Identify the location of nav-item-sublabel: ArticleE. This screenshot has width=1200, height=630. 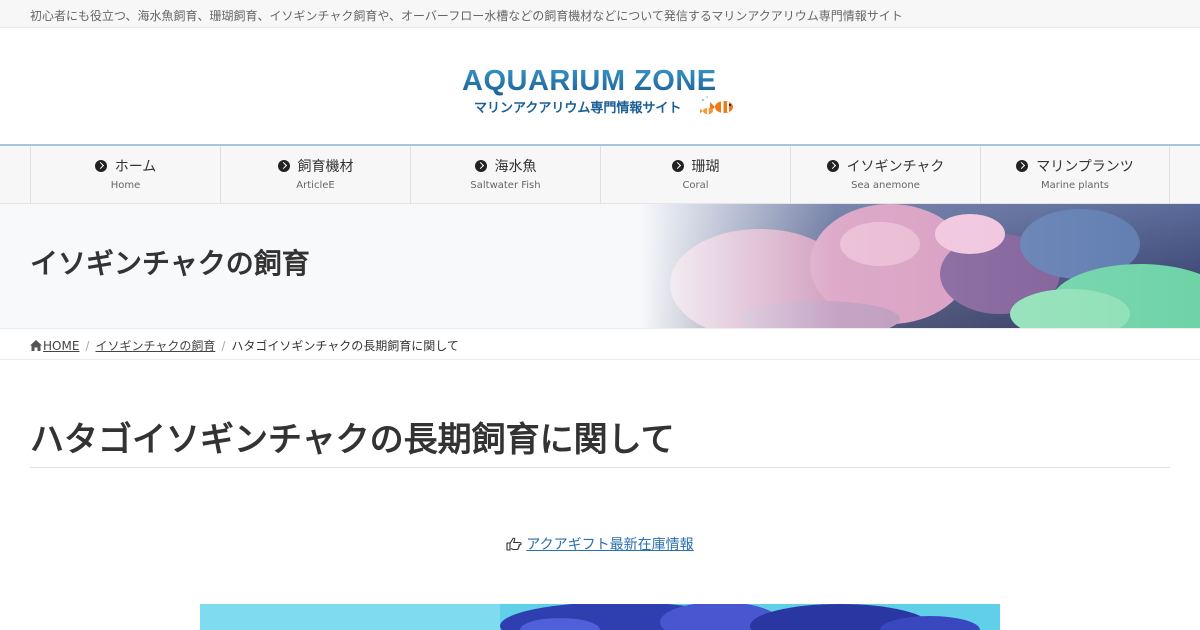
(315, 185).